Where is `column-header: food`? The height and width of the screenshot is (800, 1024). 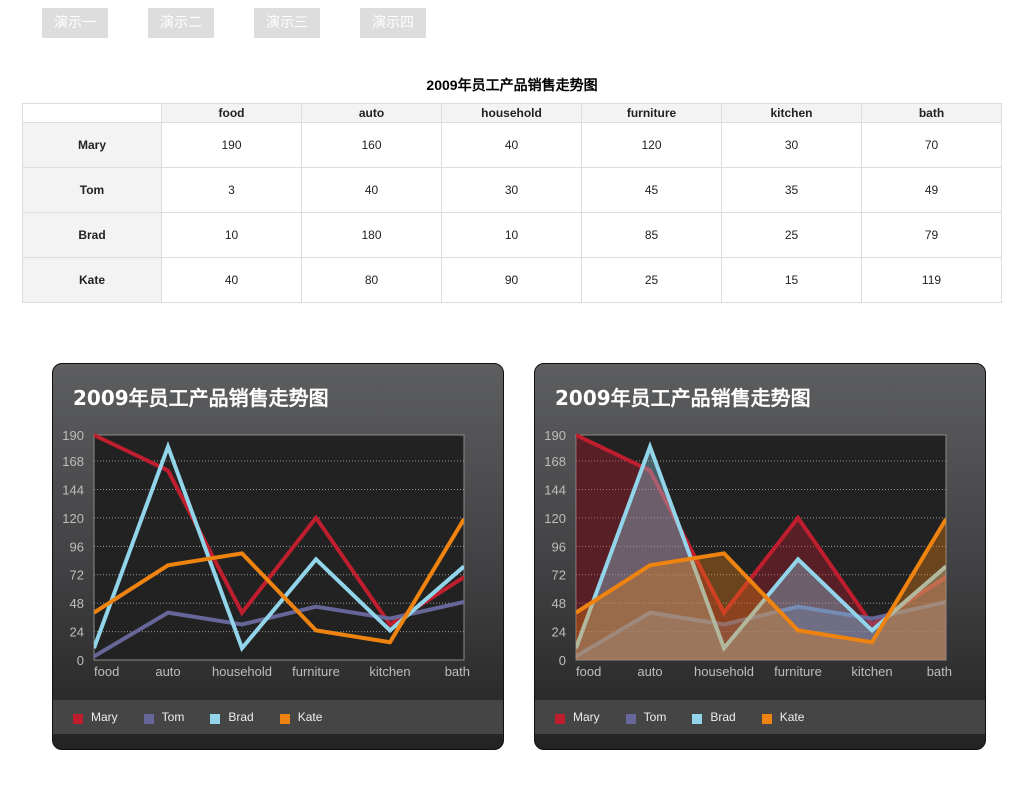 column-header: food is located at coordinates (231, 113).